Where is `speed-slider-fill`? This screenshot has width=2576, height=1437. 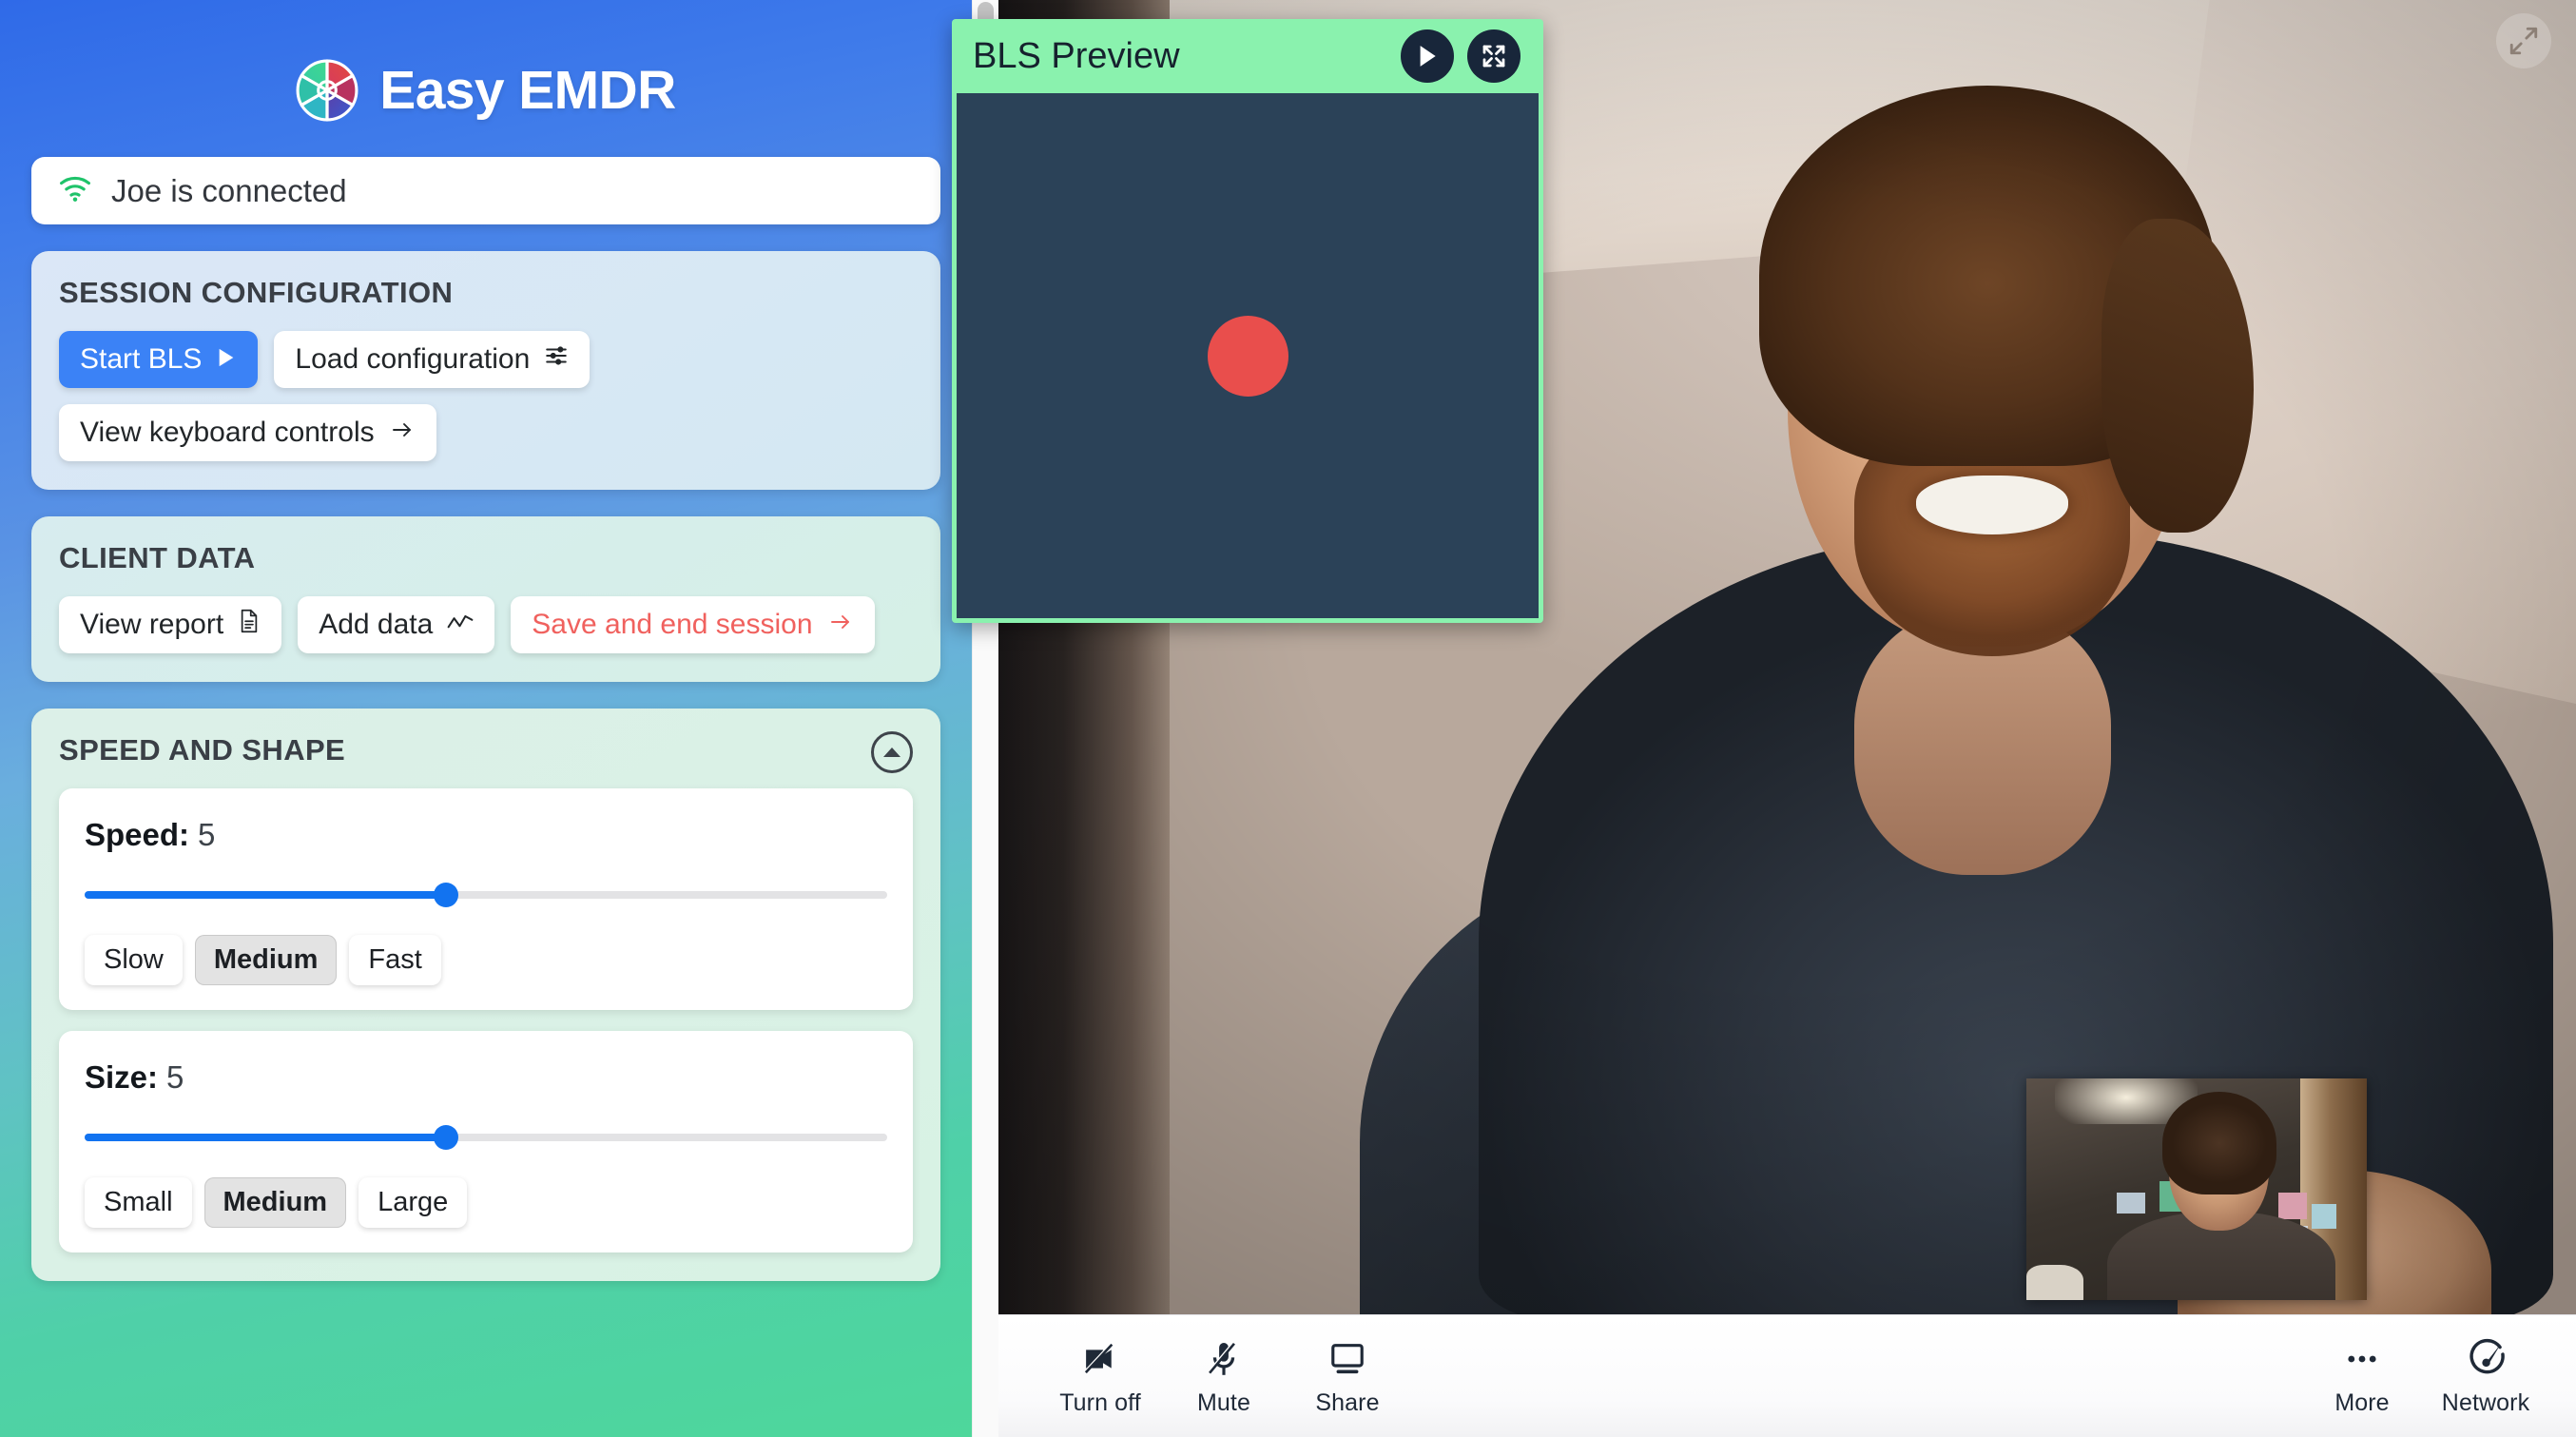
speed-slider-fill is located at coordinates (265, 895).